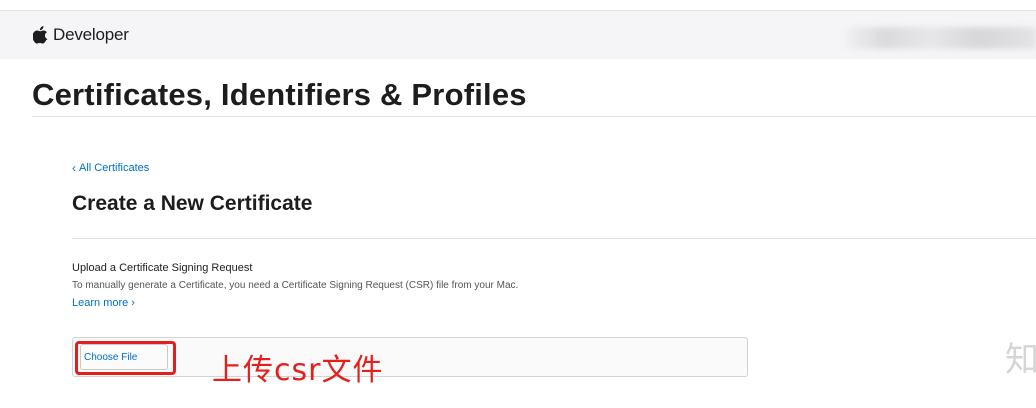  I want to click on upload-csr-heading: Upload a Certificate Signing Request, so click(162, 268).